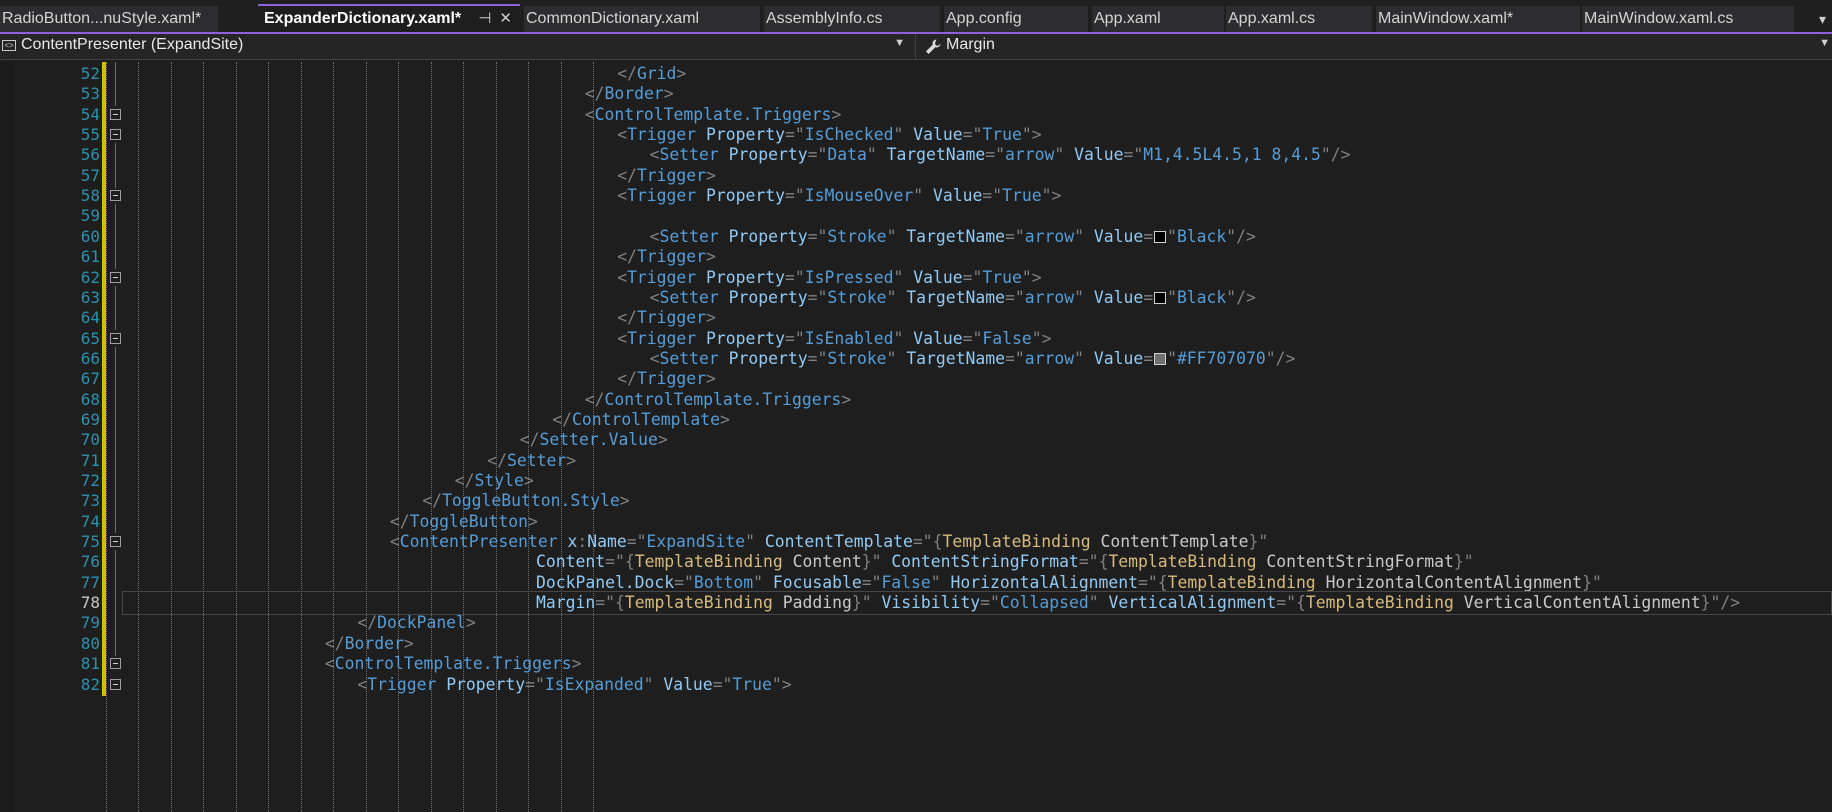 This screenshot has width=1832, height=812. I want to click on close-icon: ✕, so click(505, 18).